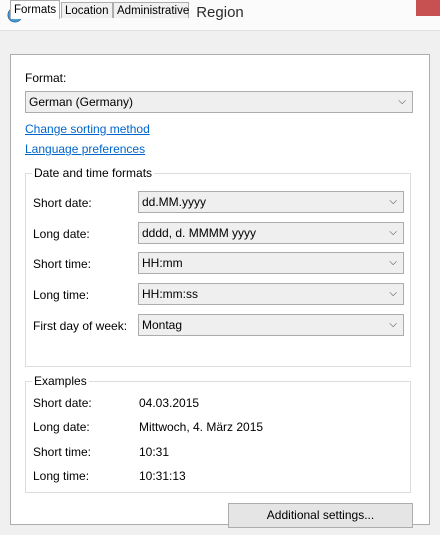 The height and width of the screenshot is (535, 440). Describe the element at coordinates (271, 325) in the screenshot. I see `first-day-of-week-dropdown: Montag ⌵` at that location.